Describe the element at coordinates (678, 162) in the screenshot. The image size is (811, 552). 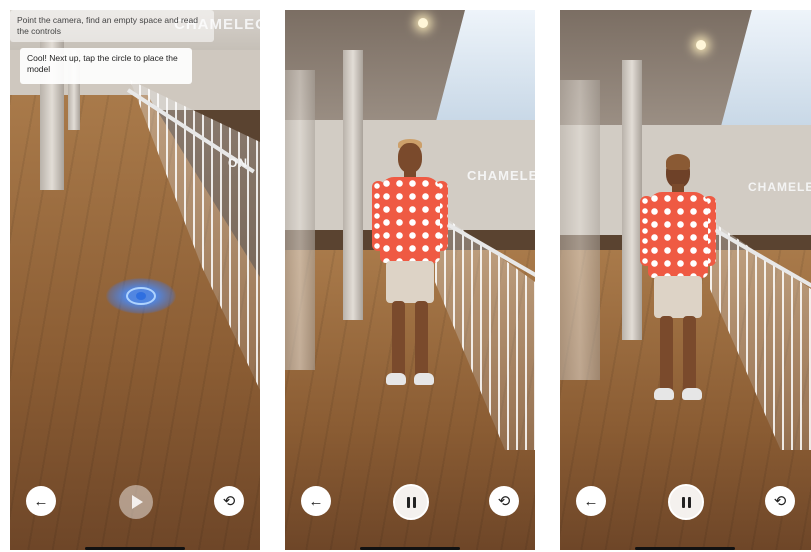
I see `model-hair` at that location.